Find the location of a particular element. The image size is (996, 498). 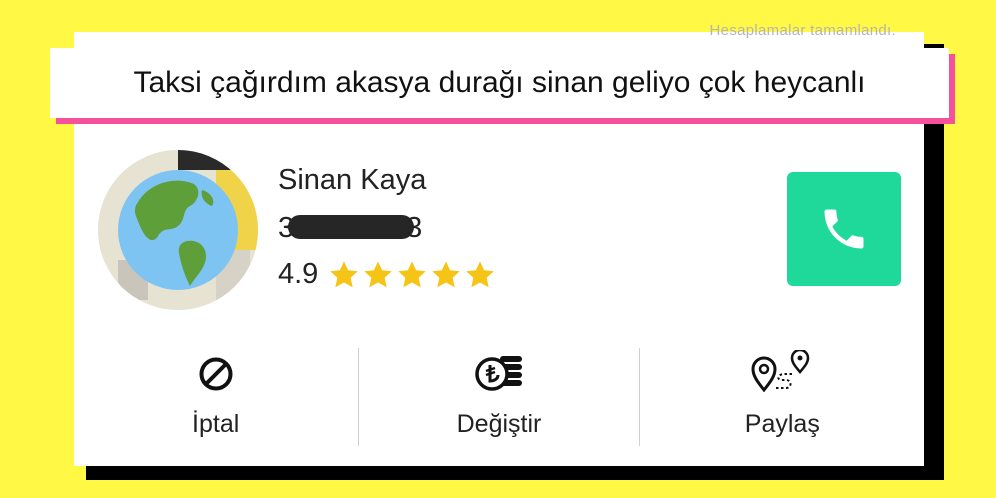

route-pins-icon is located at coordinates (780, 371).